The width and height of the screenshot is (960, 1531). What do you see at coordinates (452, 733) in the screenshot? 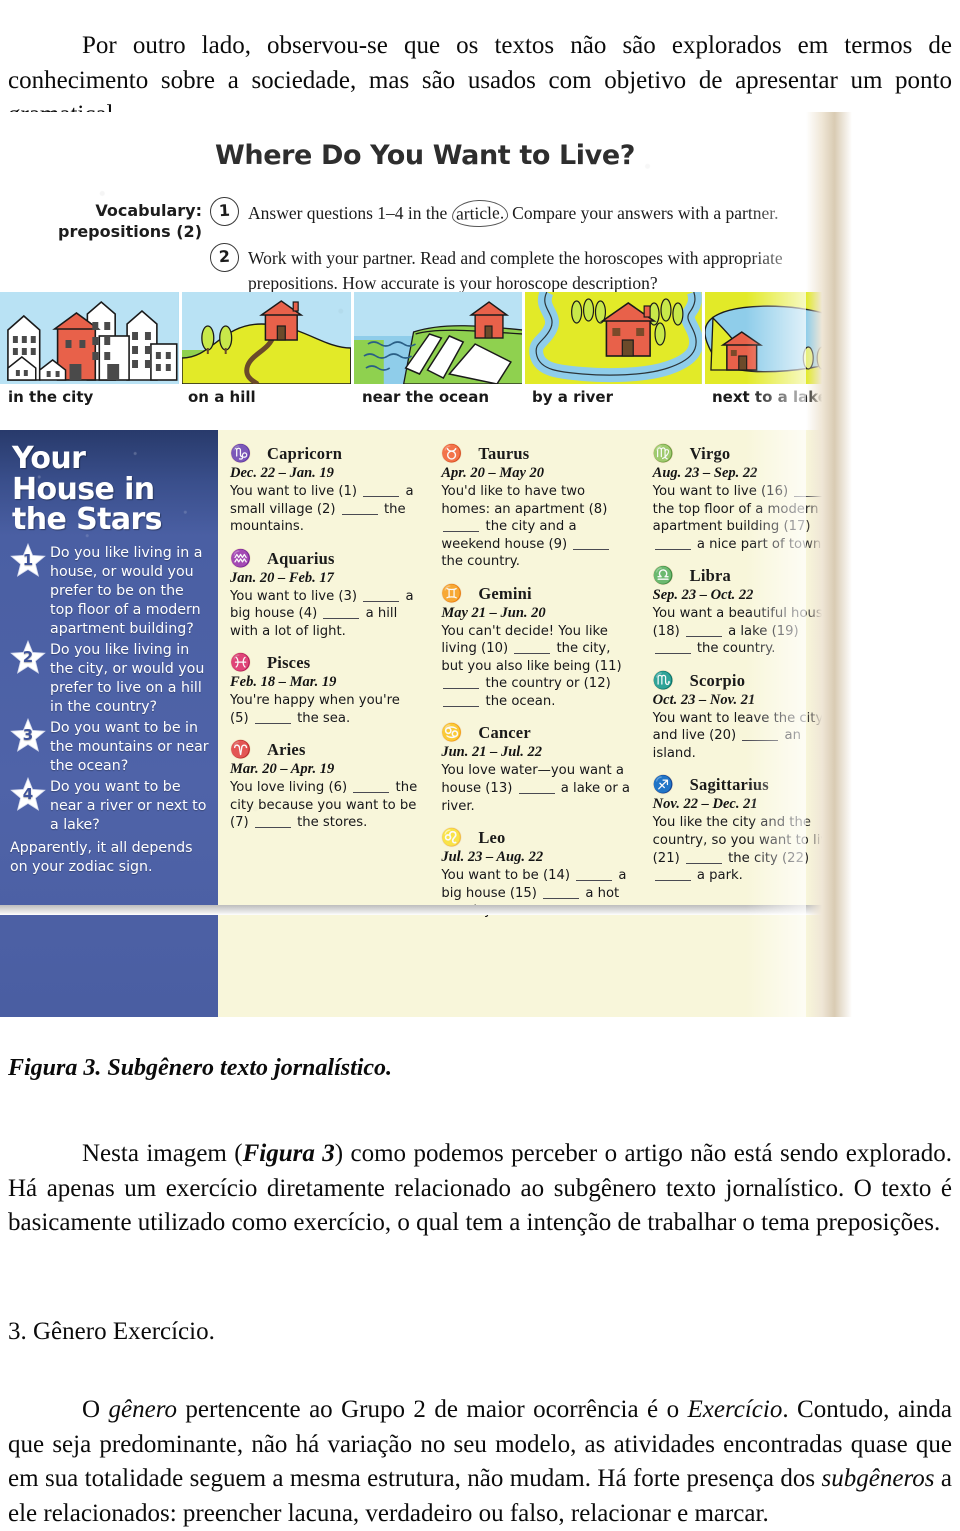
I see `cancer-zodiac-icon: ♋` at bounding box center [452, 733].